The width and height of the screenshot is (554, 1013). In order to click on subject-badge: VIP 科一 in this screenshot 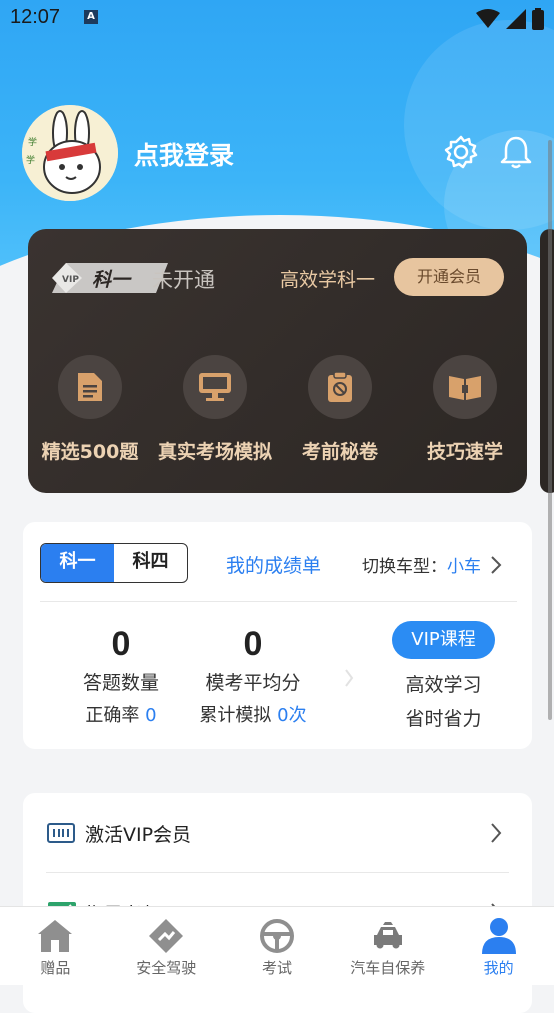, I will do `click(110, 278)`.